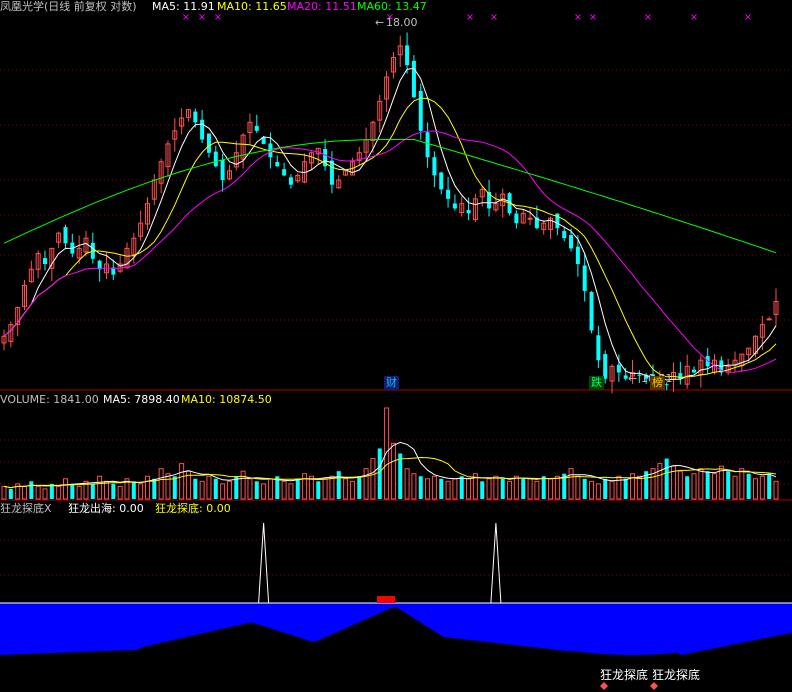  I want to click on high-price-label: 18.00, so click(402, 22).